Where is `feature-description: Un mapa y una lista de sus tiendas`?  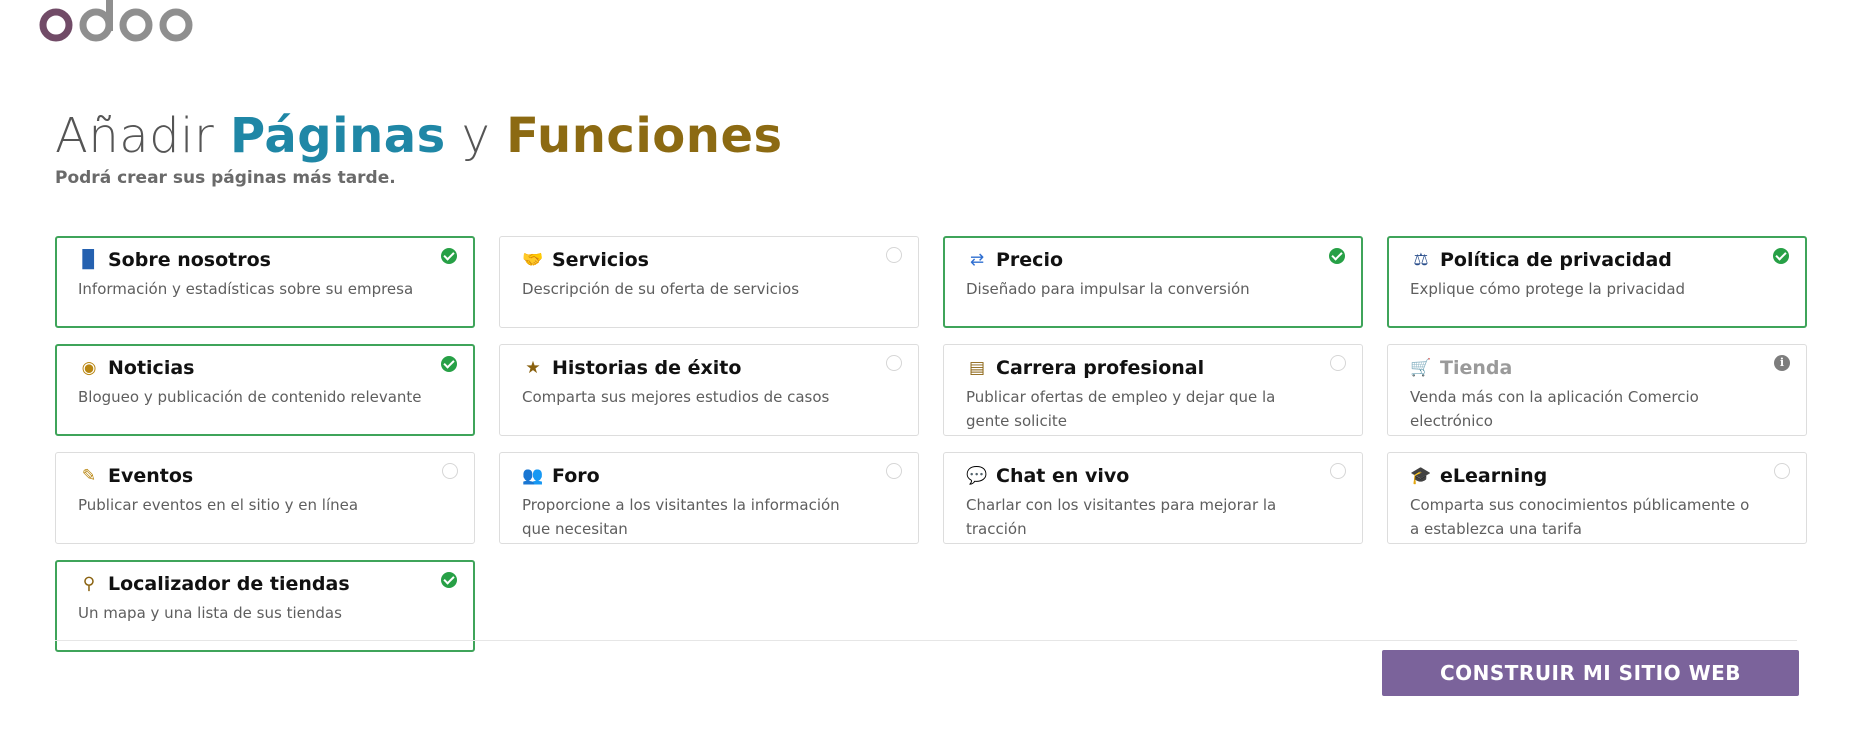
feature-description: Un mapa y una lista de sus tiendas is located at coordinates (210, 613).